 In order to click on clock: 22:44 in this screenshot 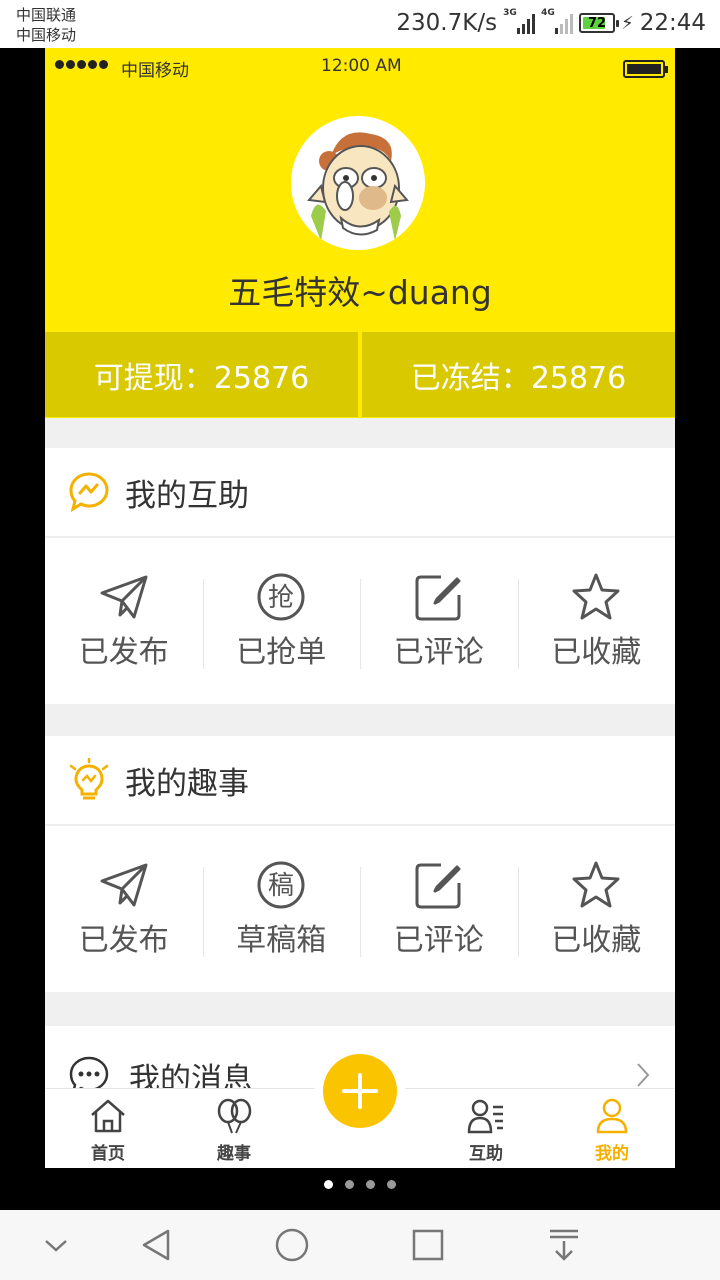, I will do `click(672, 23)`.